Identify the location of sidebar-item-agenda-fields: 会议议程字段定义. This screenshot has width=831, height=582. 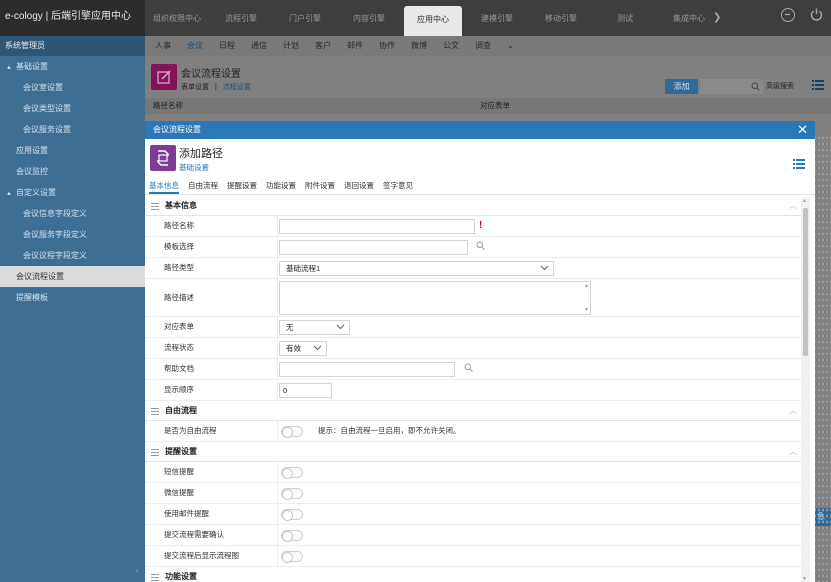
(72, 255).